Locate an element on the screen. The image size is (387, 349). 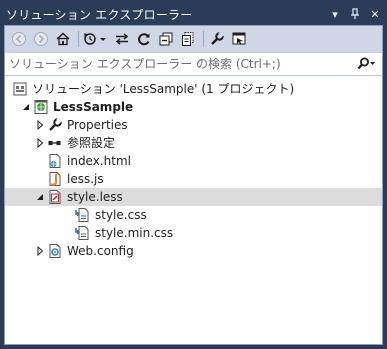
toolbar is located at coordinates (193, 39).